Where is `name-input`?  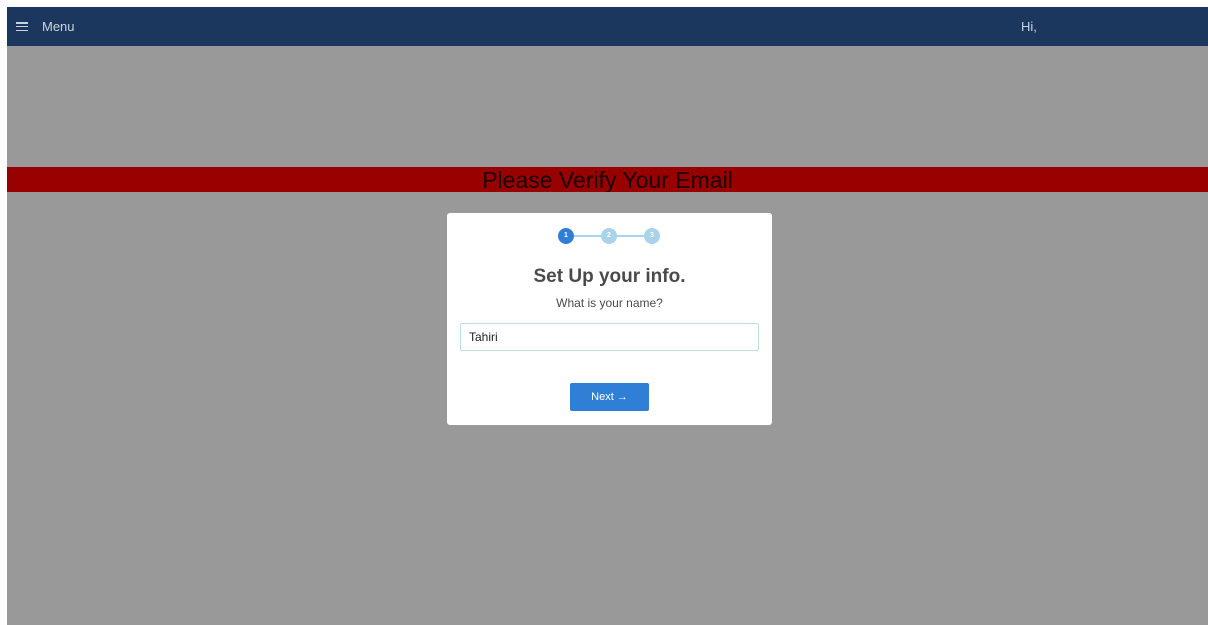
name-input is located at coordinates (609, 337).